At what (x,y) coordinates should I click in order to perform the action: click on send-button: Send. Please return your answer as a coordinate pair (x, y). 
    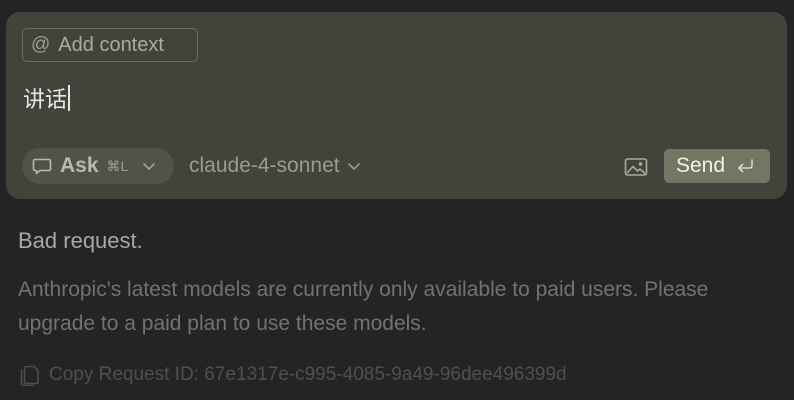
    Looking at the image, I should click on (717, 166).